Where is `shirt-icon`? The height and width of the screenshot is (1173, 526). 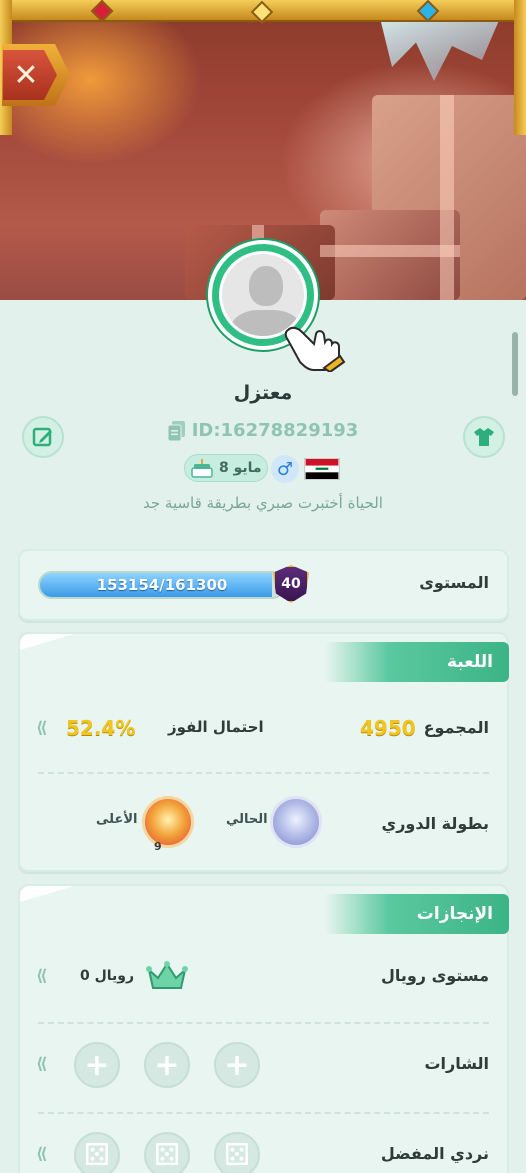
shirt-icon is located at coordinates (484, 437).